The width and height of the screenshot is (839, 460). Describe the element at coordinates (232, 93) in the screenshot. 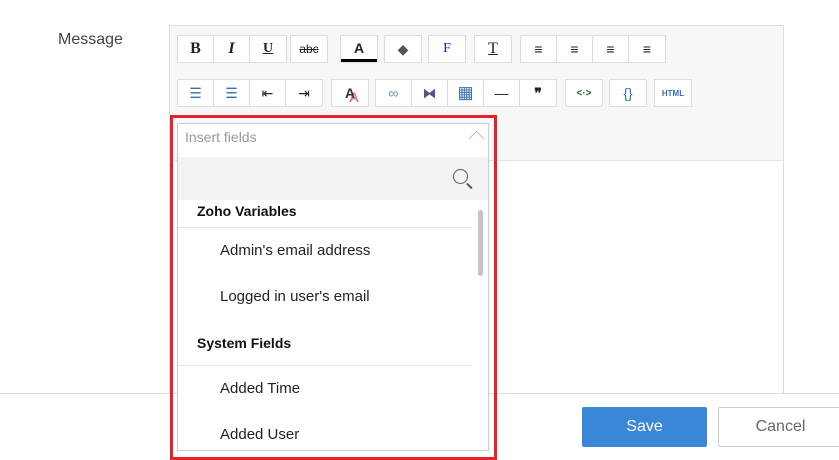

I see `numbered-list-button: ☰` at that location.